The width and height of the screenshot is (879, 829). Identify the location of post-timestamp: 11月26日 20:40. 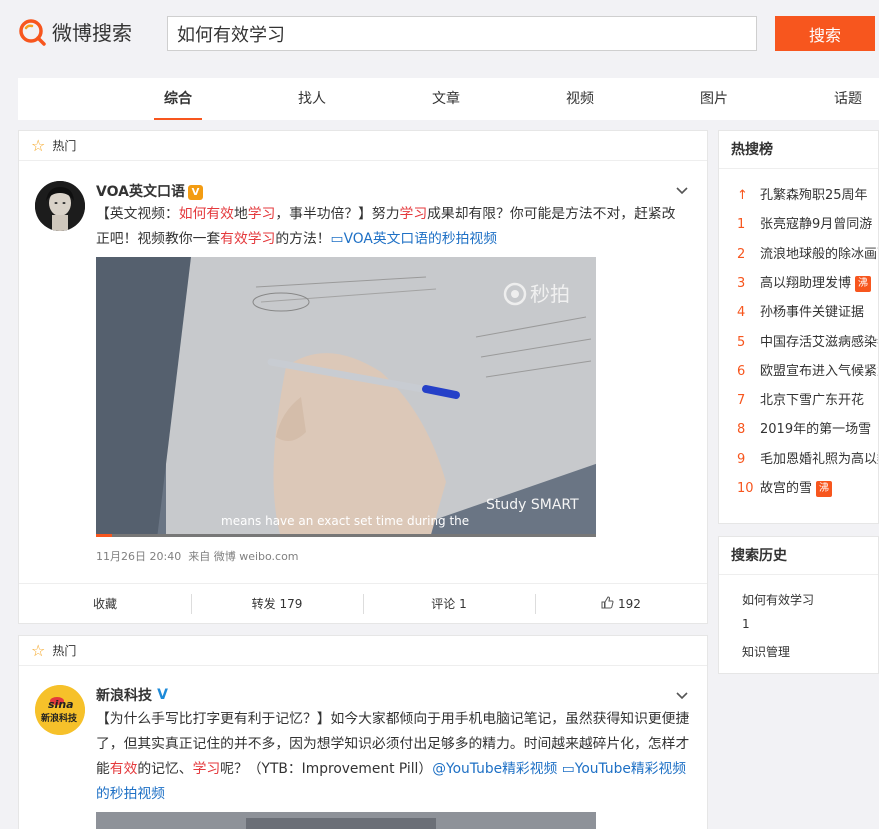
(138, 556).